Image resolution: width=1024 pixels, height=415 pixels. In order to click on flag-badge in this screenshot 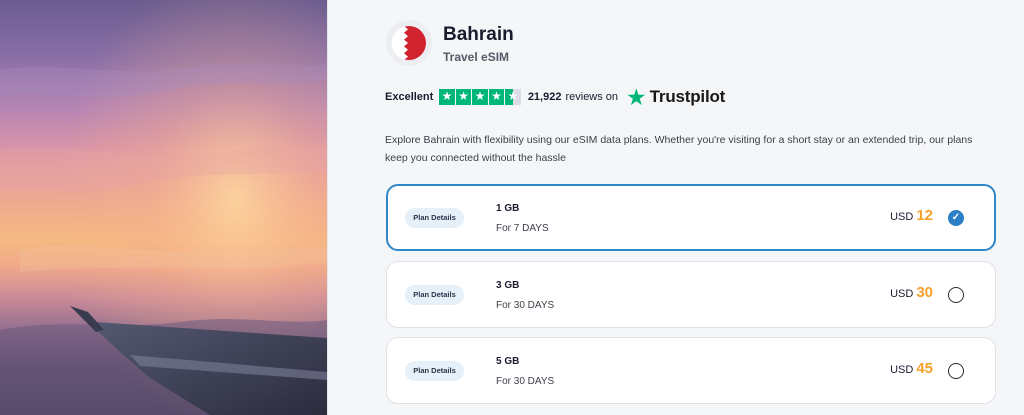, I will do `click(409, 43)`.